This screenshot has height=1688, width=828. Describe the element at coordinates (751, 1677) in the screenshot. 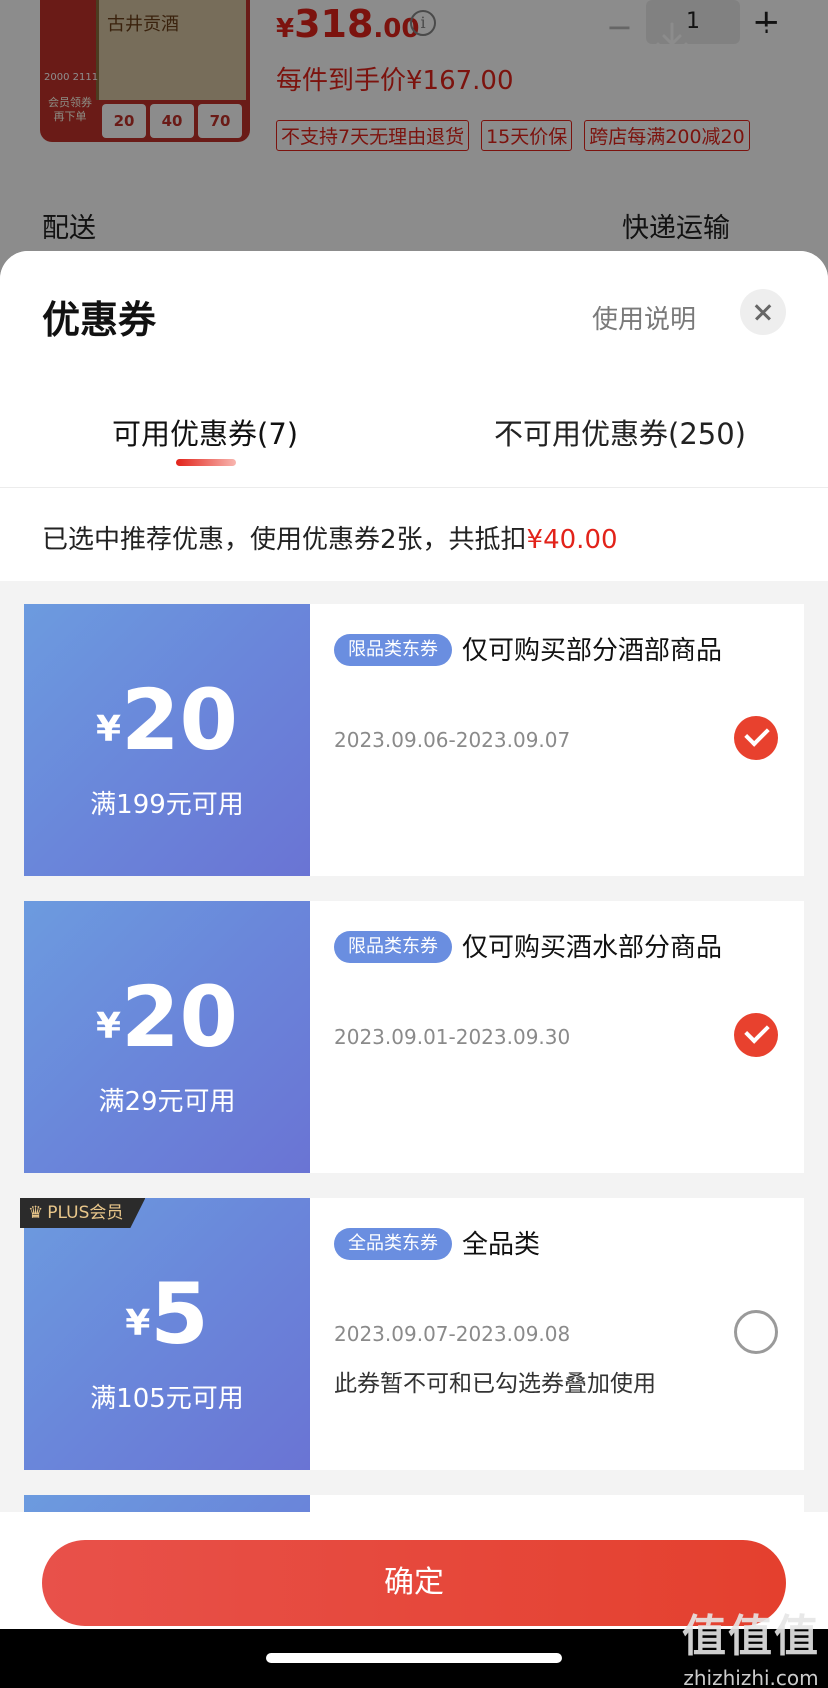

I see `watermark-url: zhizhizhi.com` at that location.